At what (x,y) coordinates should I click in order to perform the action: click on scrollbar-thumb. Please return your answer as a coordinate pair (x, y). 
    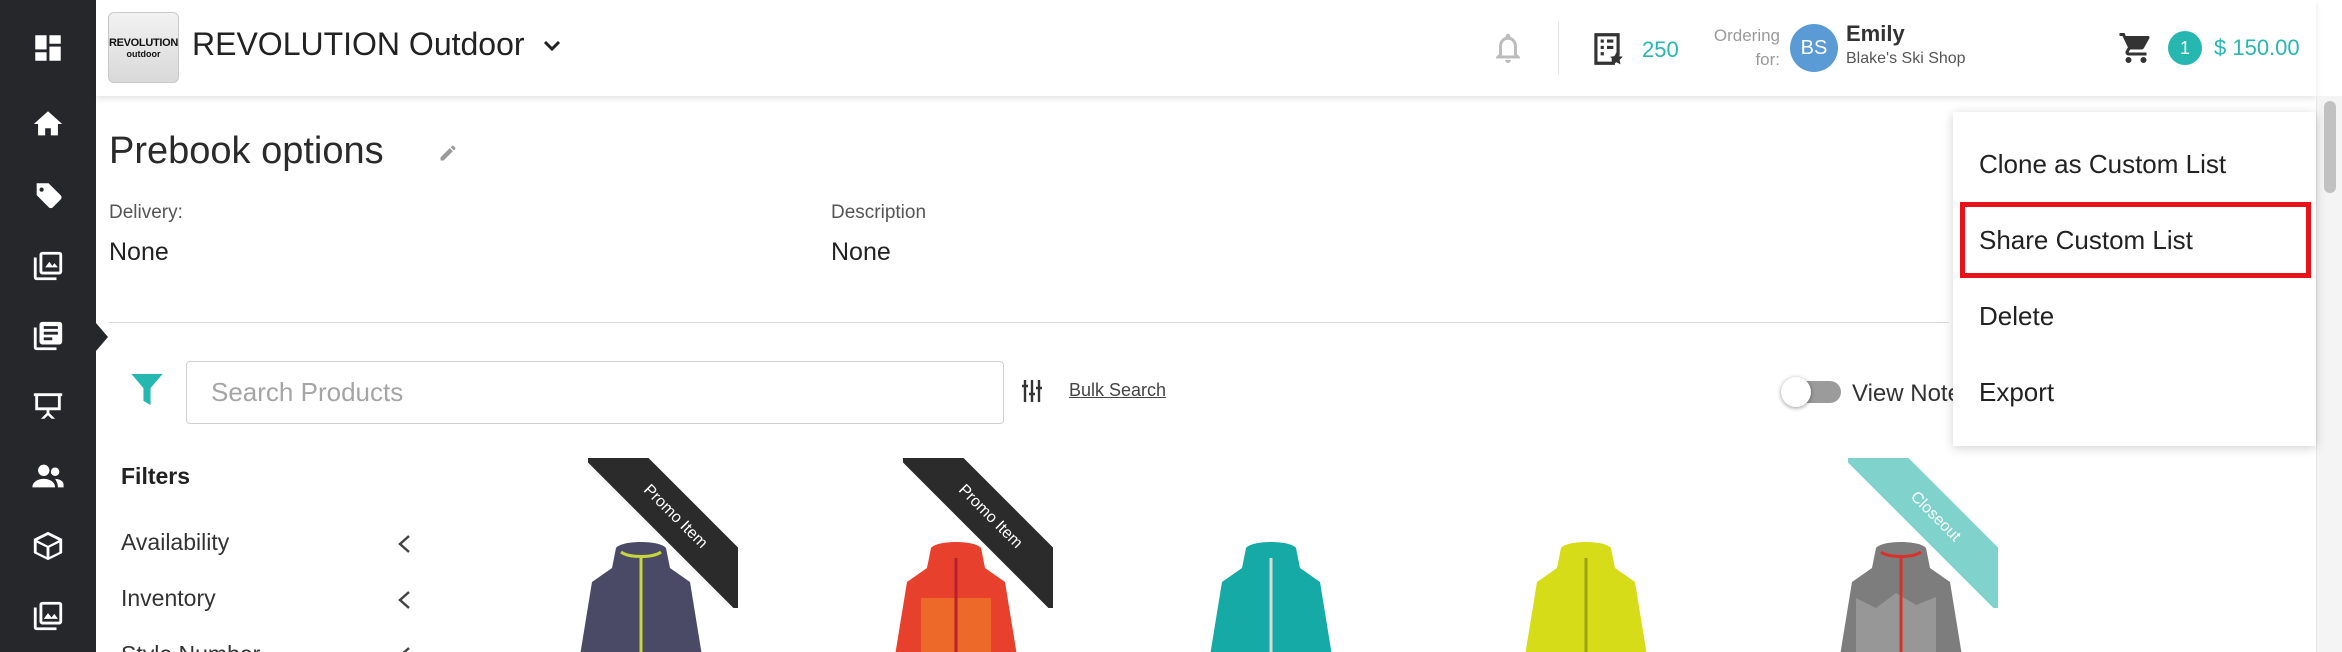
    Looking at the image, I should click on (2330, 147).